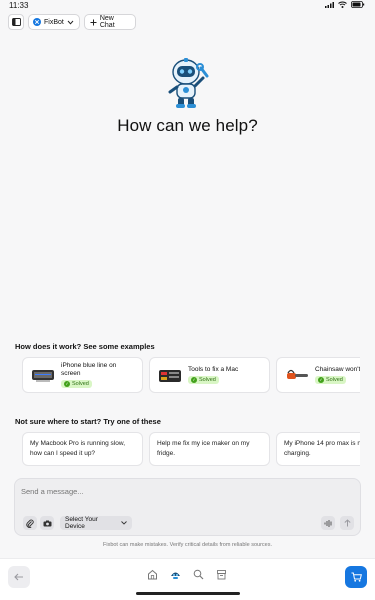 This screenshot has width=375, height=600. I want to click on sidebar-toggle-button, so click(16, 22).